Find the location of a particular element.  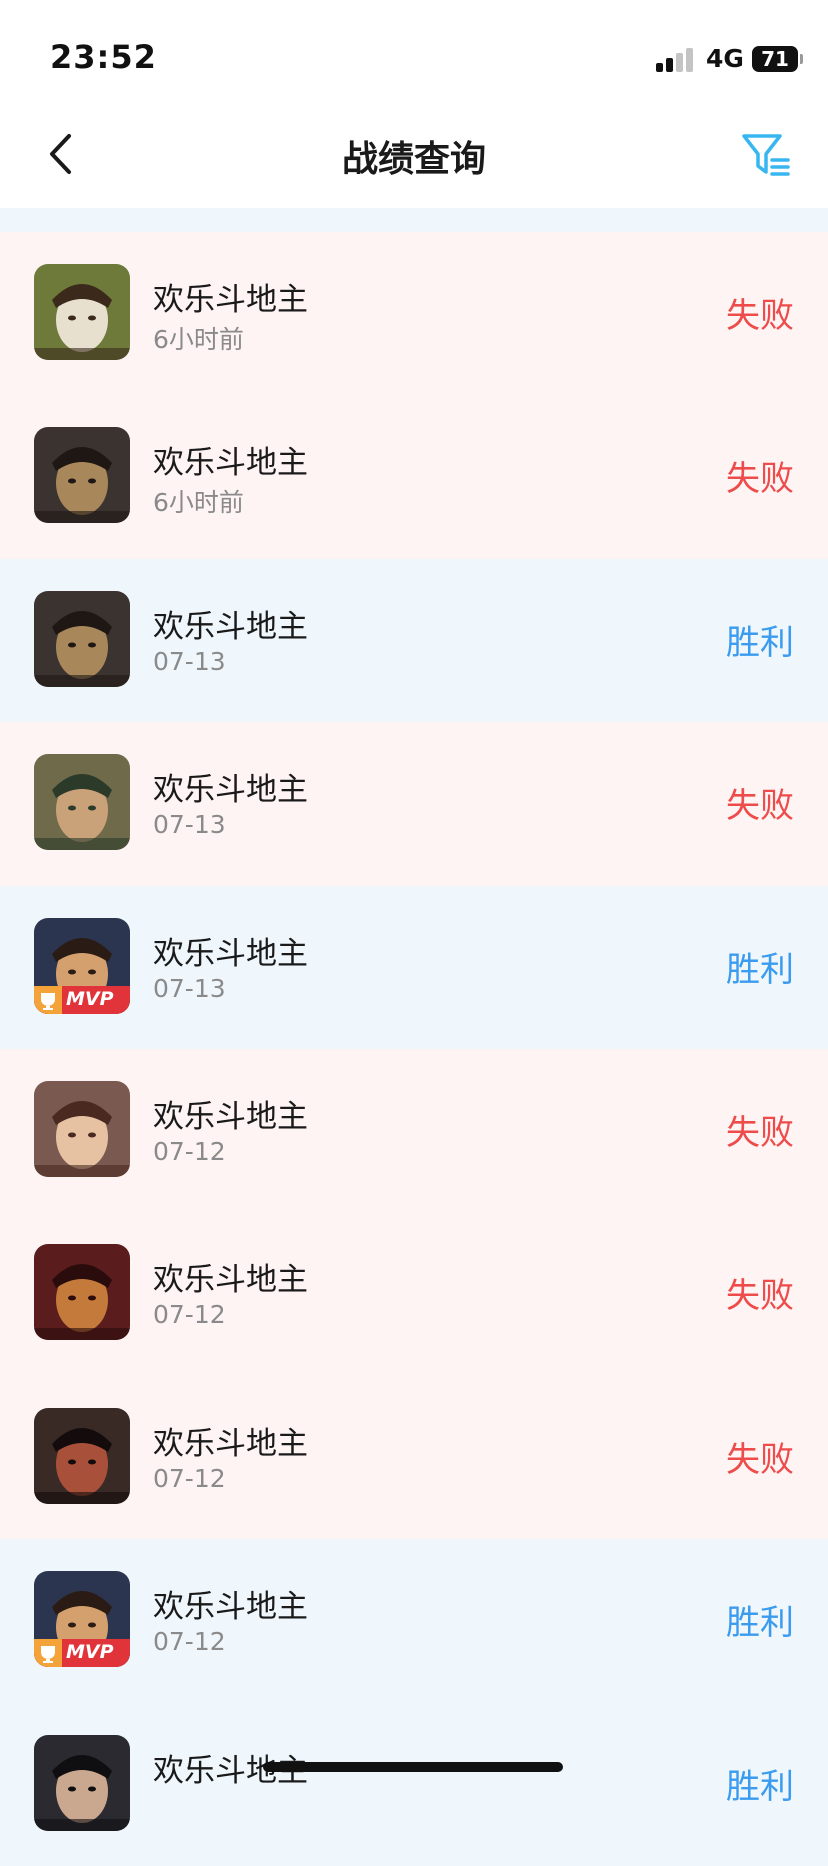

battery-icon: 71 is located at coordinates (775, 59).